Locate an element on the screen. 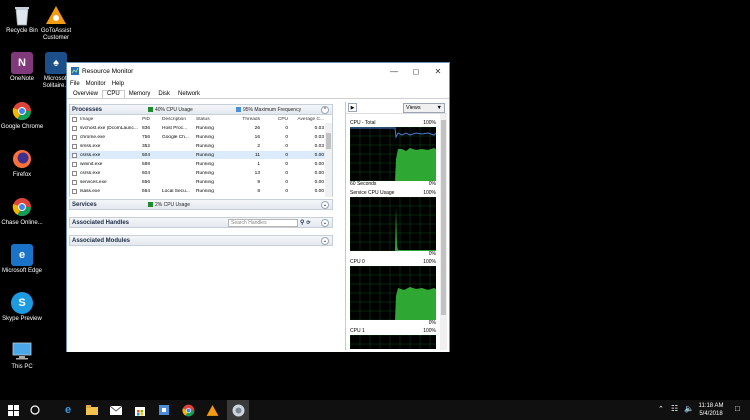 This screenshot has width=750, height=420. title-bar: Resource Monitor — ◻ ✕ is located at coordinates (258, 71).